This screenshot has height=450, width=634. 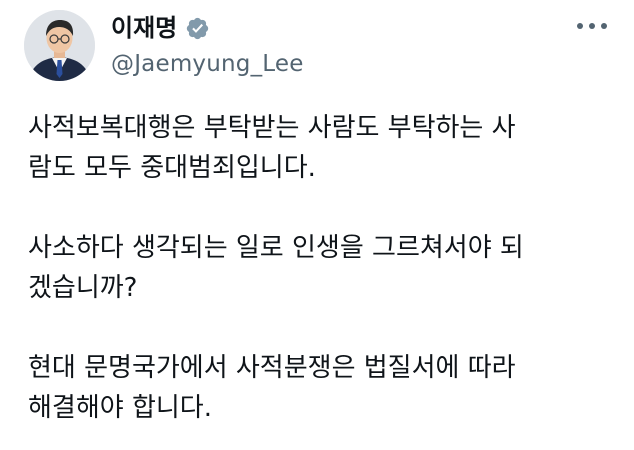 I want to click on more-options-icon, so click(x=592, y=26).